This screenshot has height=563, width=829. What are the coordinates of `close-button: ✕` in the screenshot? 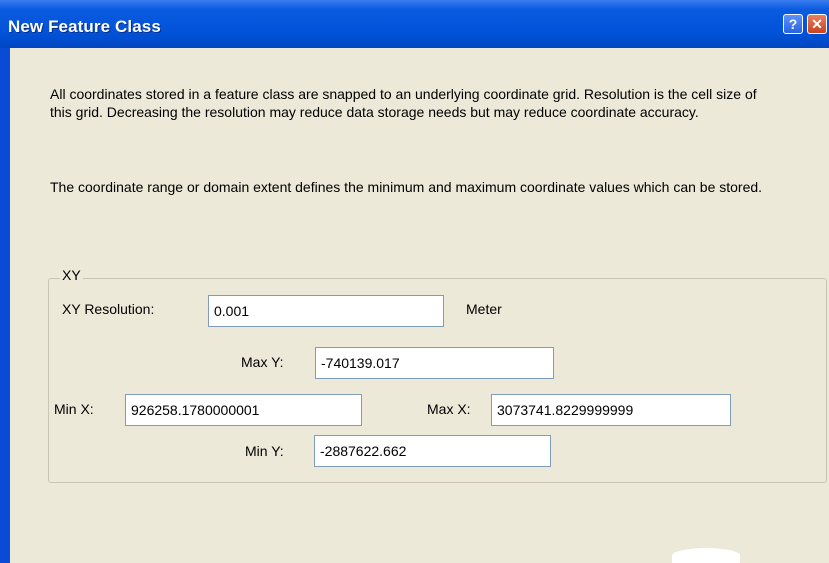 It's located at (817, 24).